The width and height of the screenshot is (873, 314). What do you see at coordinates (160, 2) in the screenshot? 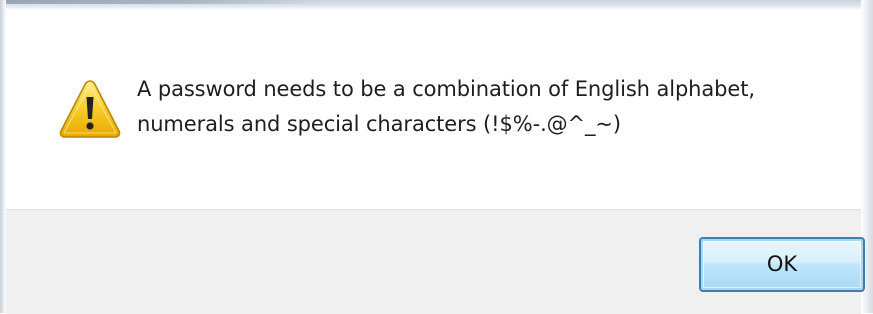
I see `title-bar-edge` at bounding box center [160, 2].